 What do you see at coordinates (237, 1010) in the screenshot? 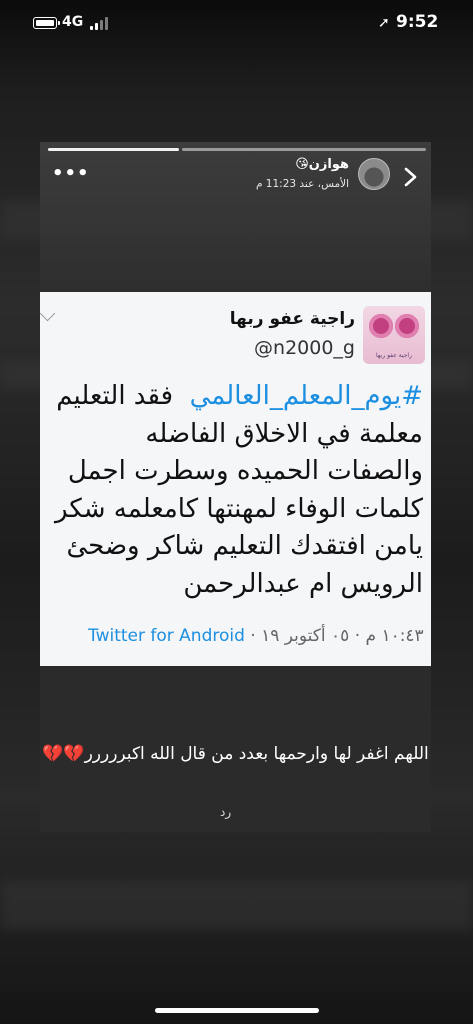
I see `home-indicator` at bounding box center [237, 1010].